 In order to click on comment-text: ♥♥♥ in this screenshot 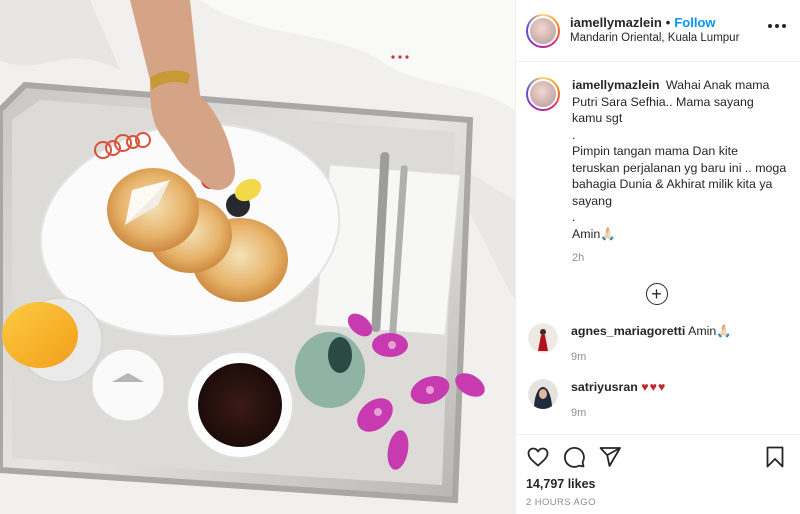, I will do `click(654, 386)`.